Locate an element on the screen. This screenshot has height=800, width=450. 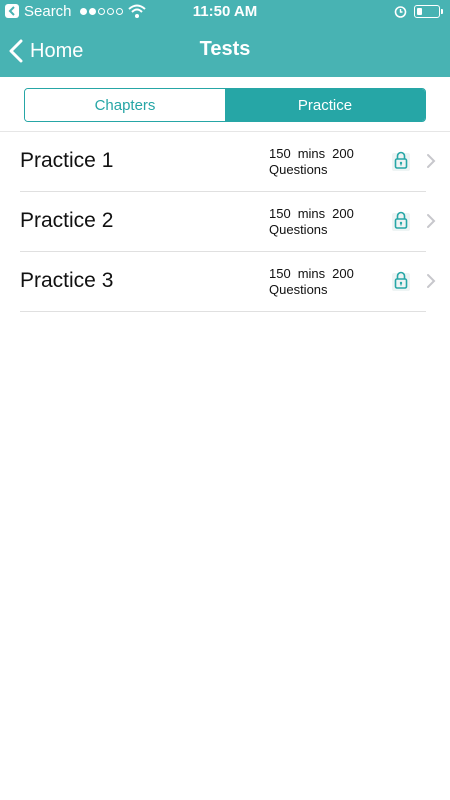
battery-level is located at coordinates (419, 11).